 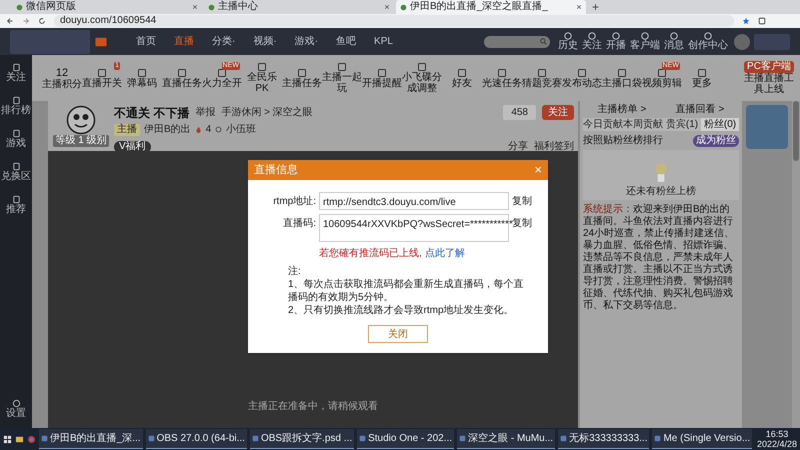 What do you see at coordinates (742, 42) in the screenshot?
I see `avatar` at bounding box center [742, 42].